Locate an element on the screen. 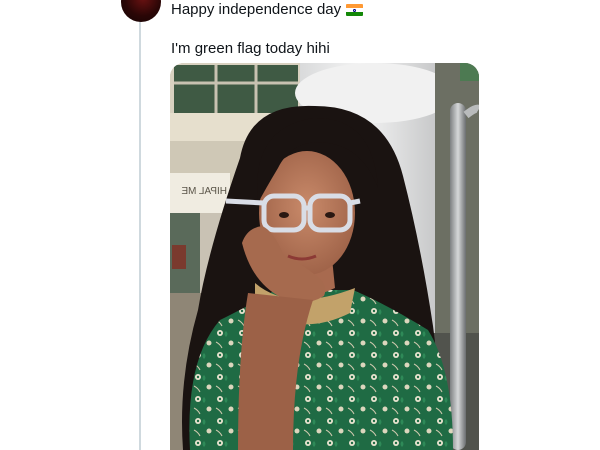 This screenshot has width=600, height=450. photo-sign-text: HIPAL ME is located at coordinates (204, 191).